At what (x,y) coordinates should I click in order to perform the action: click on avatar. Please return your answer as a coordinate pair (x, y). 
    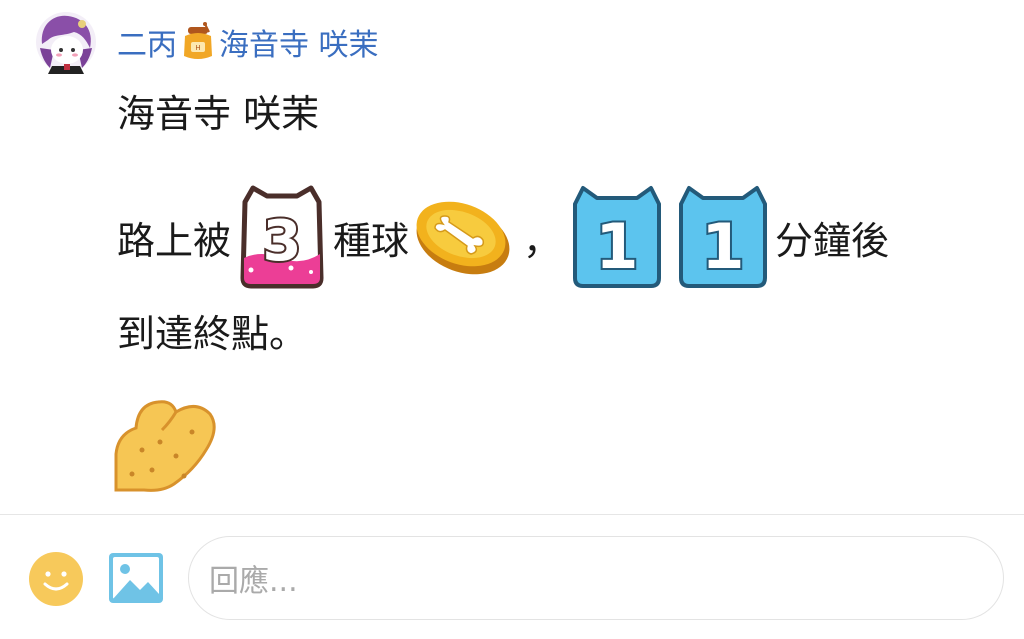
    Looking at the image, I should click on (66, 42).